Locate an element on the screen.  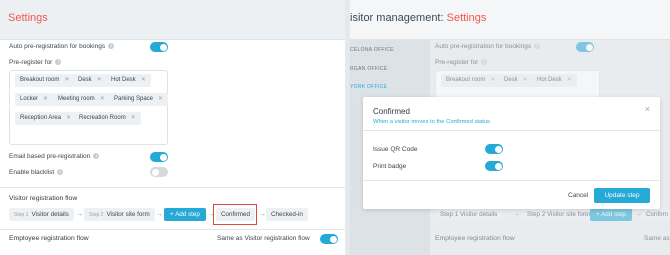
modal-title: Confirmed is located at coordinates (391, 111).